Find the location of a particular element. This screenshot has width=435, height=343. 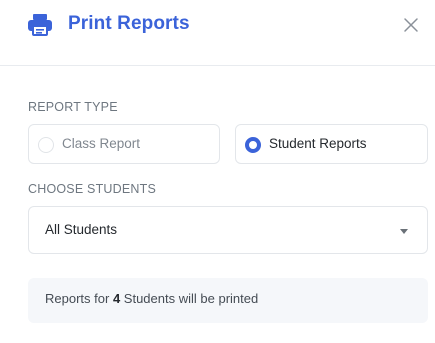

radio-option-student-reports: Student Reports is located at coordinates (331, 144).